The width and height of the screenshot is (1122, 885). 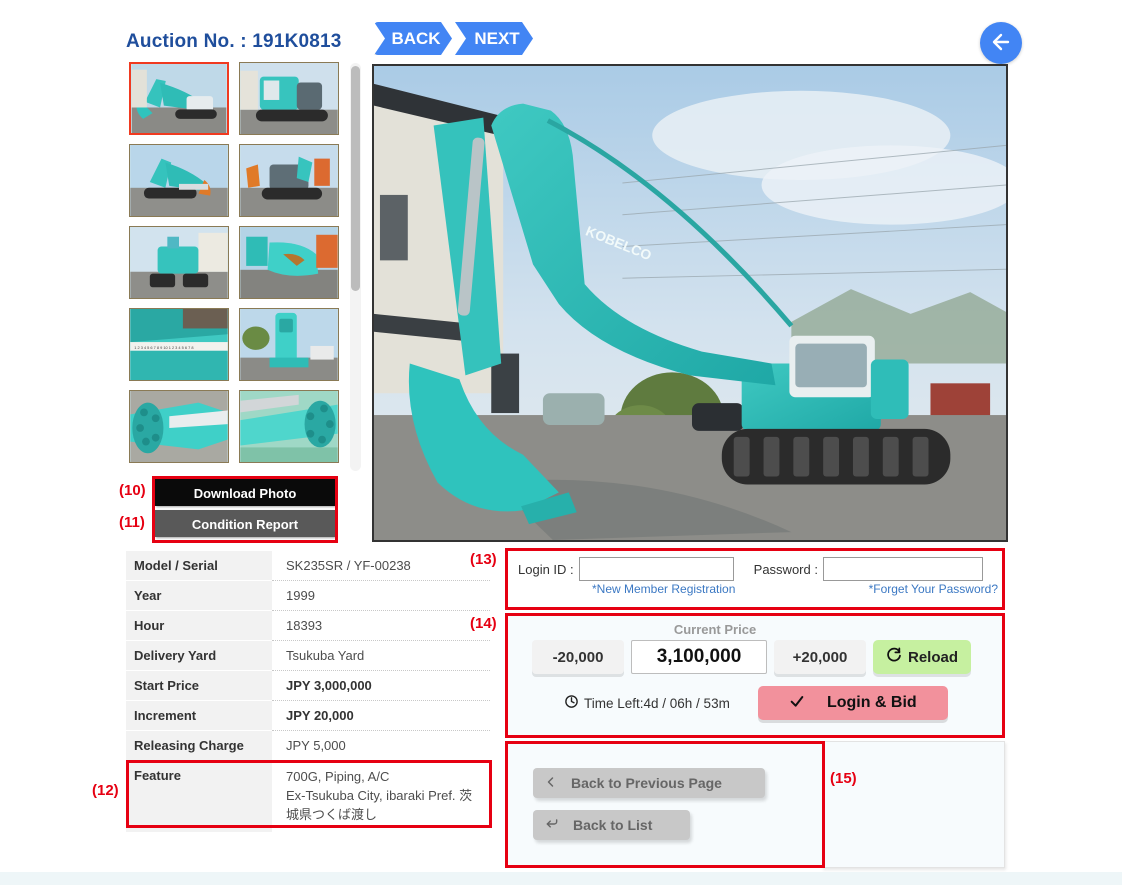 I want to click on annotation-10: (10), so click(x=132, y=490).